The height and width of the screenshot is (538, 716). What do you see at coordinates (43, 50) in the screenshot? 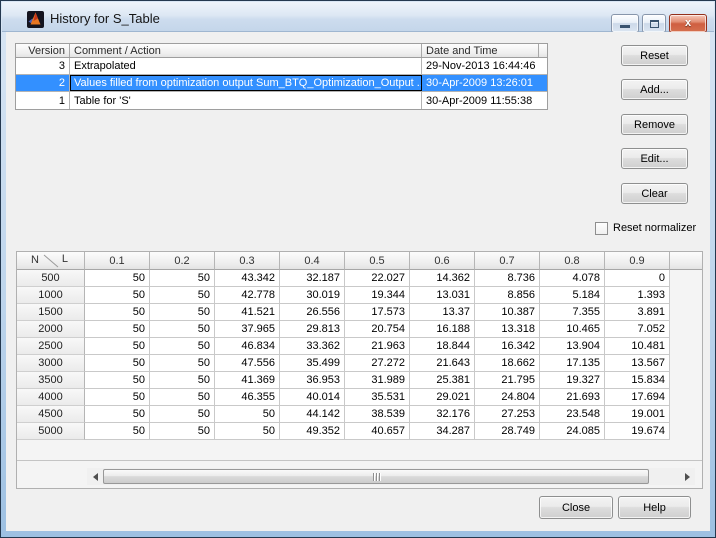
I see `history-col-version: Version` at bounding box center [43, 50].